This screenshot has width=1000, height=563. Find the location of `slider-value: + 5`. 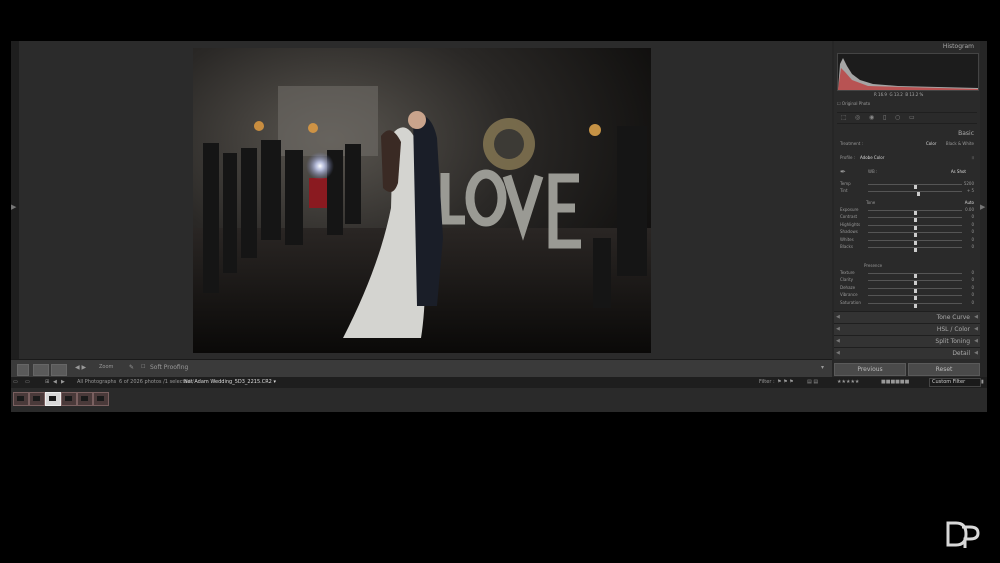

slider-value: + 5 is located at coordinates (970, 190).